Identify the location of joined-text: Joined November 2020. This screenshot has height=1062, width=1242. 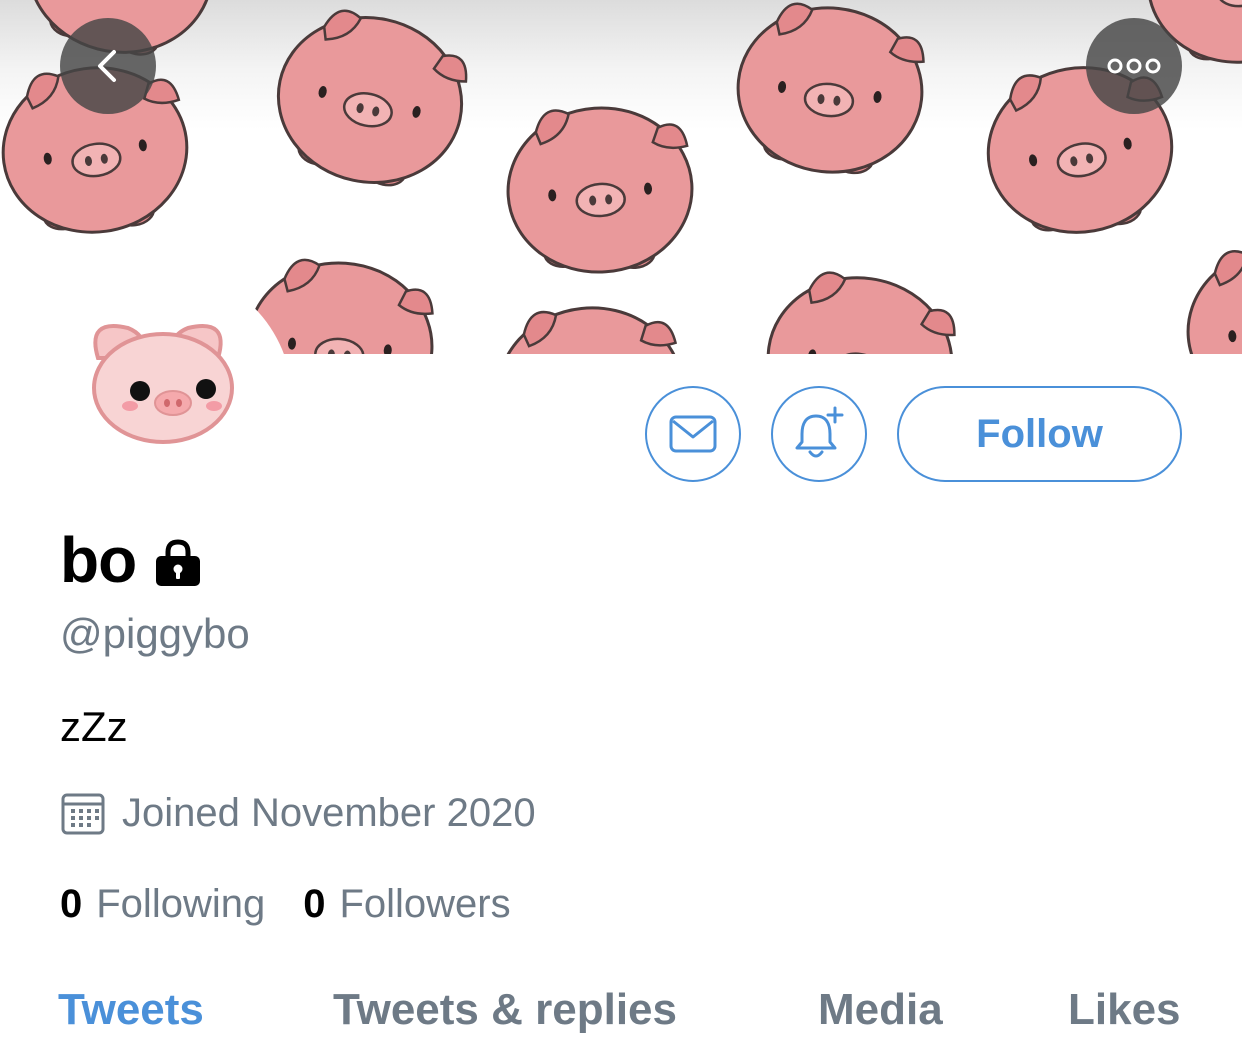
(329, 812).